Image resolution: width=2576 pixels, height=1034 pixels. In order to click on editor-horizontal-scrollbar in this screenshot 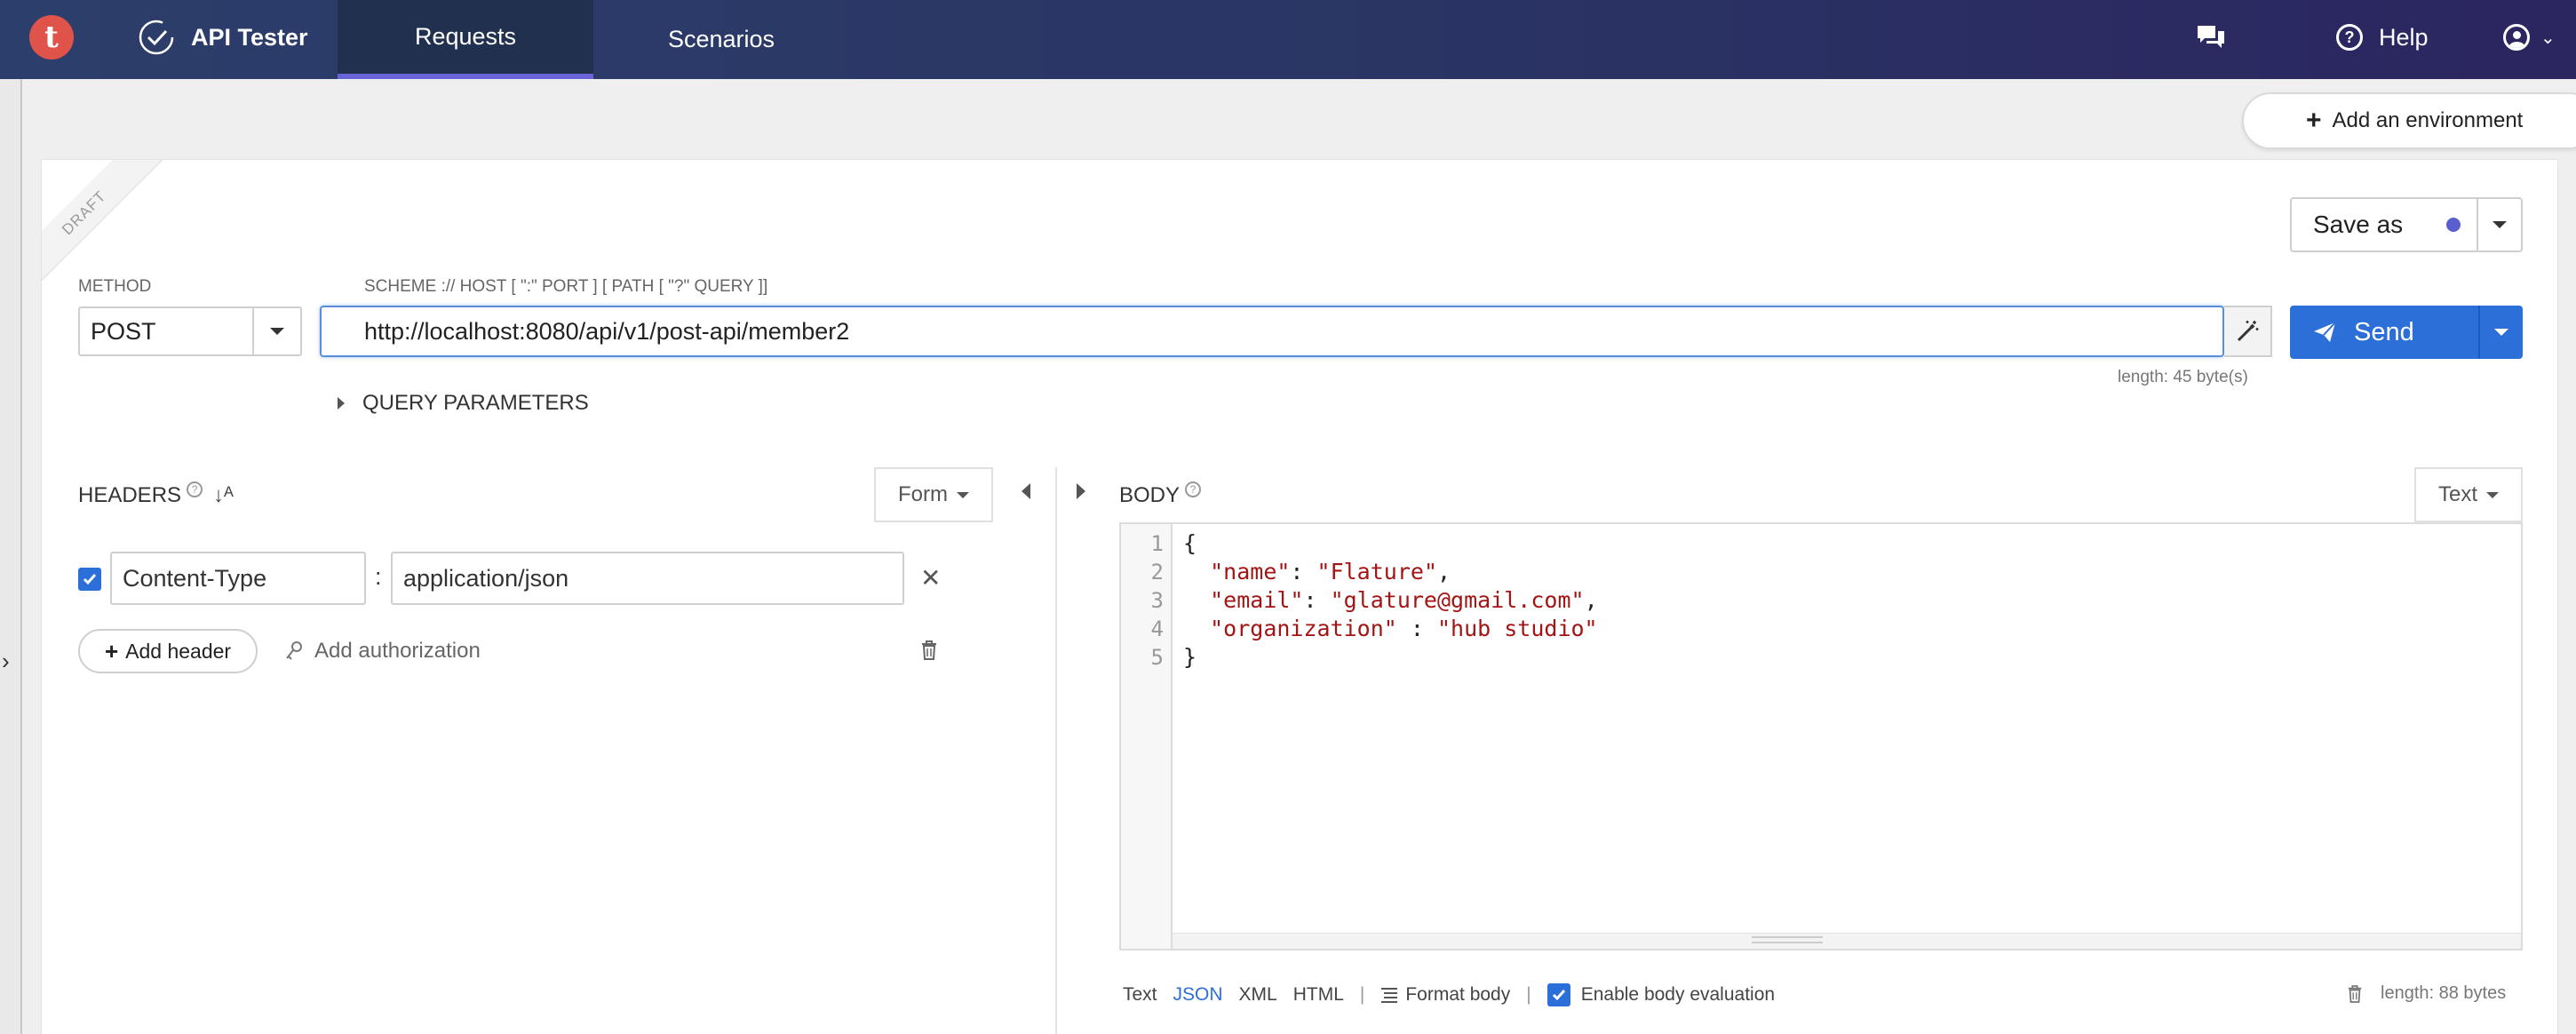, I will do `click(1847, 941)`.